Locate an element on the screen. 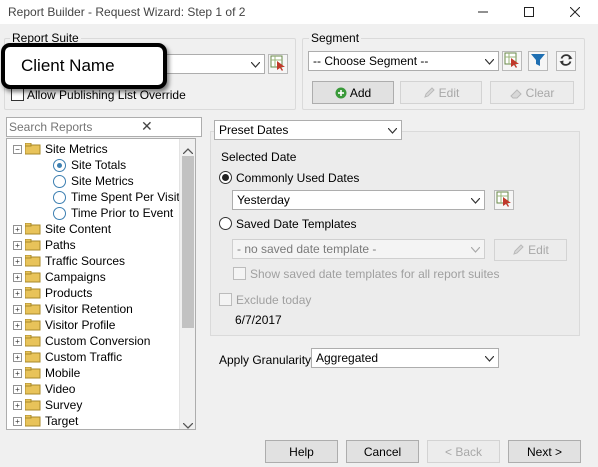  exclude-today-checkbox is located at coordinates (225, 299).